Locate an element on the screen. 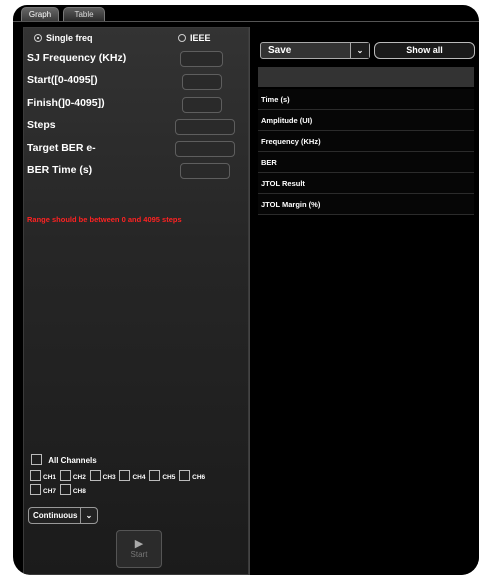 The width and height of the screenshot is (479, 575). channel-ch8-checkbox is located at coordinates (65, 489).